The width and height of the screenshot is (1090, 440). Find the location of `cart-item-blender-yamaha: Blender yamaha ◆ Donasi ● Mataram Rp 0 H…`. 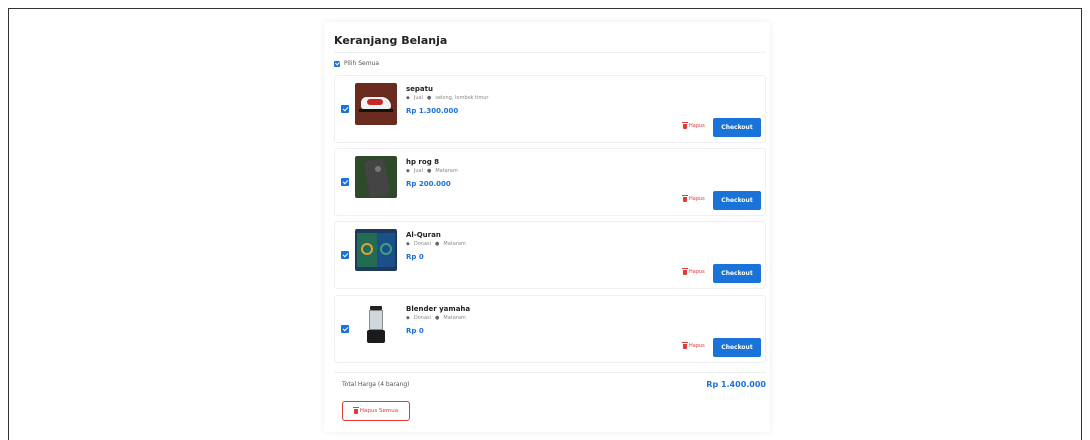

cart-item-blender-yamaha: Blender yamaha ◆ Donasi ● Mataram Rp 0 H… is located at coordinates (550, 329).